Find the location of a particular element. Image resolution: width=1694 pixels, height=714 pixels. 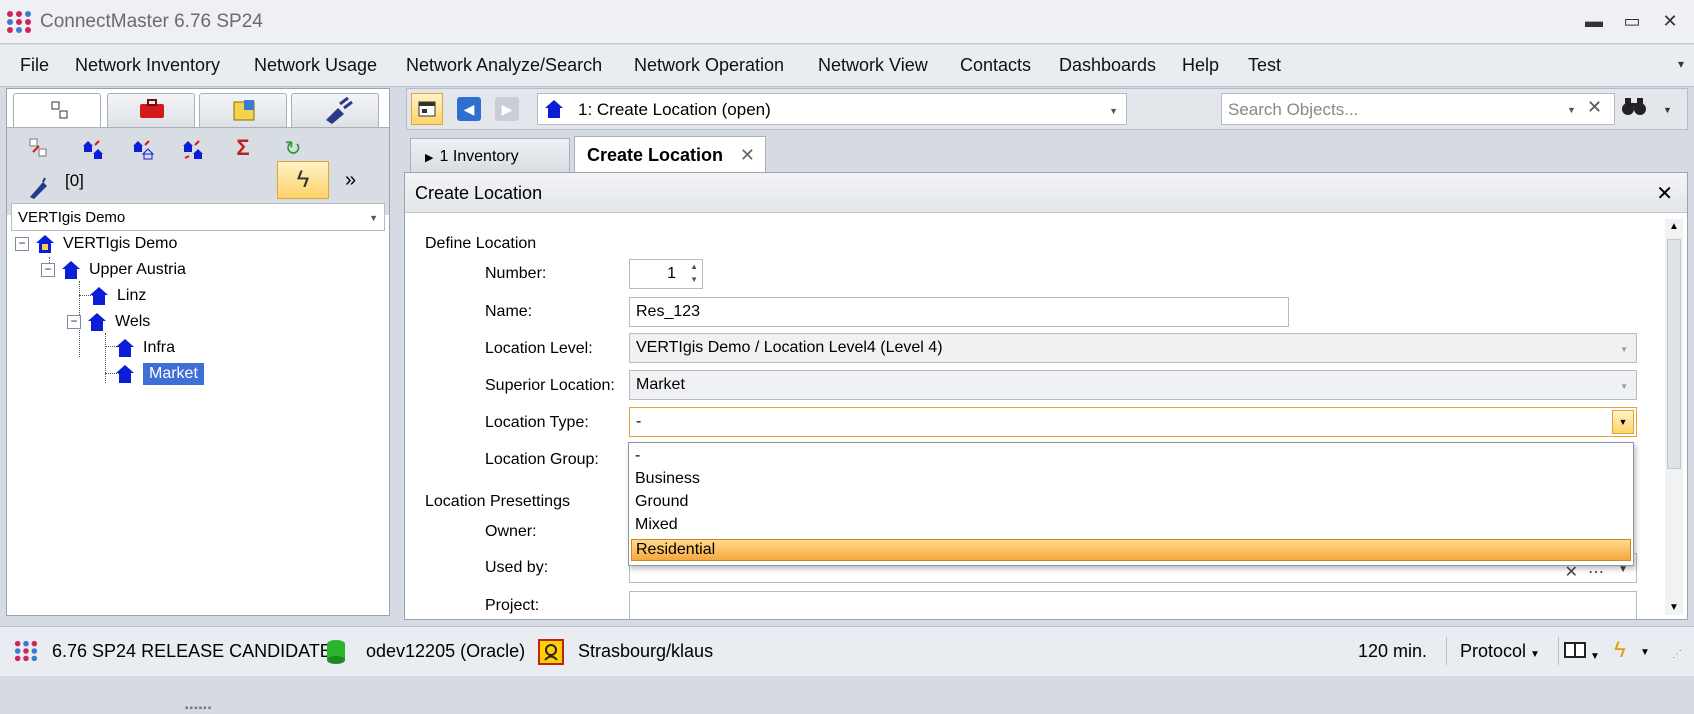

menu-help: Help is located at coordinates (1200, 65).